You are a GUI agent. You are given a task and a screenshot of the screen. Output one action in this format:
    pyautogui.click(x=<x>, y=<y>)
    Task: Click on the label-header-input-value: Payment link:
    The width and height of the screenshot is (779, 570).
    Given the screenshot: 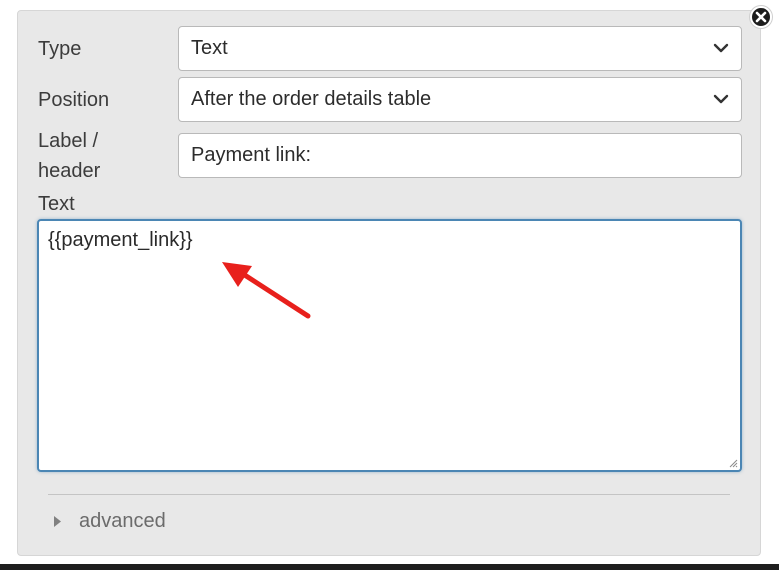 What is the action you would take?
    pyautogui.click(x=251, y=155)
    